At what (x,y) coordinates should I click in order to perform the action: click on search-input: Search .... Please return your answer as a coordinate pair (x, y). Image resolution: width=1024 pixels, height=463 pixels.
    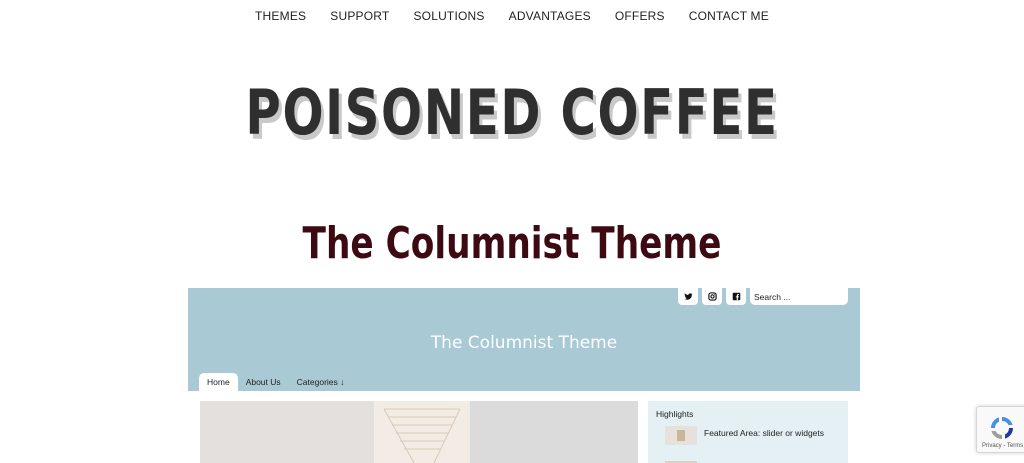
    Looking at the image, I should click on (799, 296).